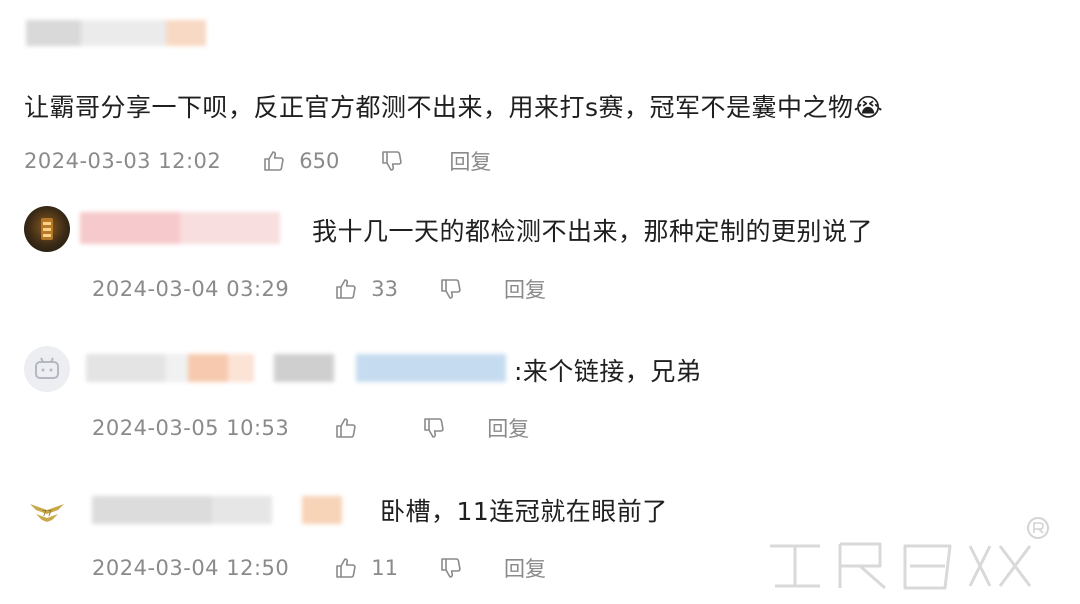 This screenshot has width=1080, height=604. Describe the element at coordinates (593, 231) in the screenshot. I see `comment-text: 我十几一天的都检测不出来，那种定制的更别说了` at that location.